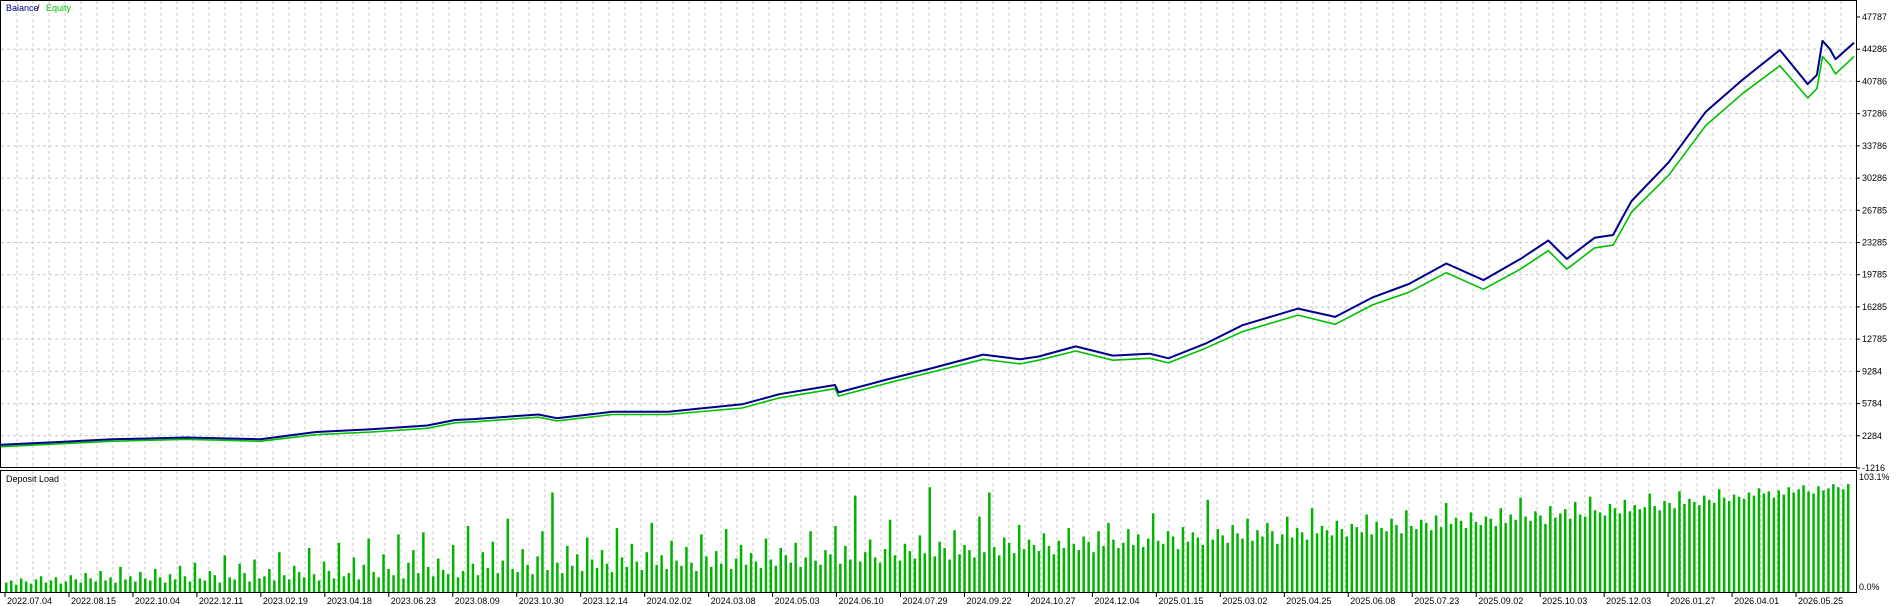  Describe the element at coordinates (1874, 275) in the screenshot. I see `y-tick-label: 19785` at that location.